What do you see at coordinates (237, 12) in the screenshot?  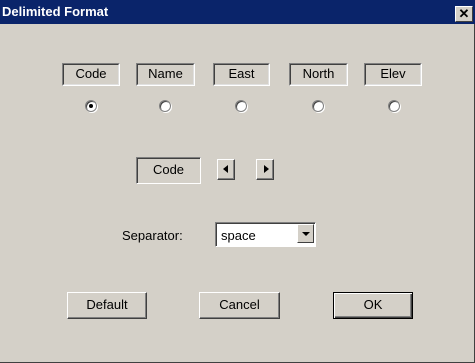 I see `title-bar: Delimited Format ✕` at bounding box center [237, 12].